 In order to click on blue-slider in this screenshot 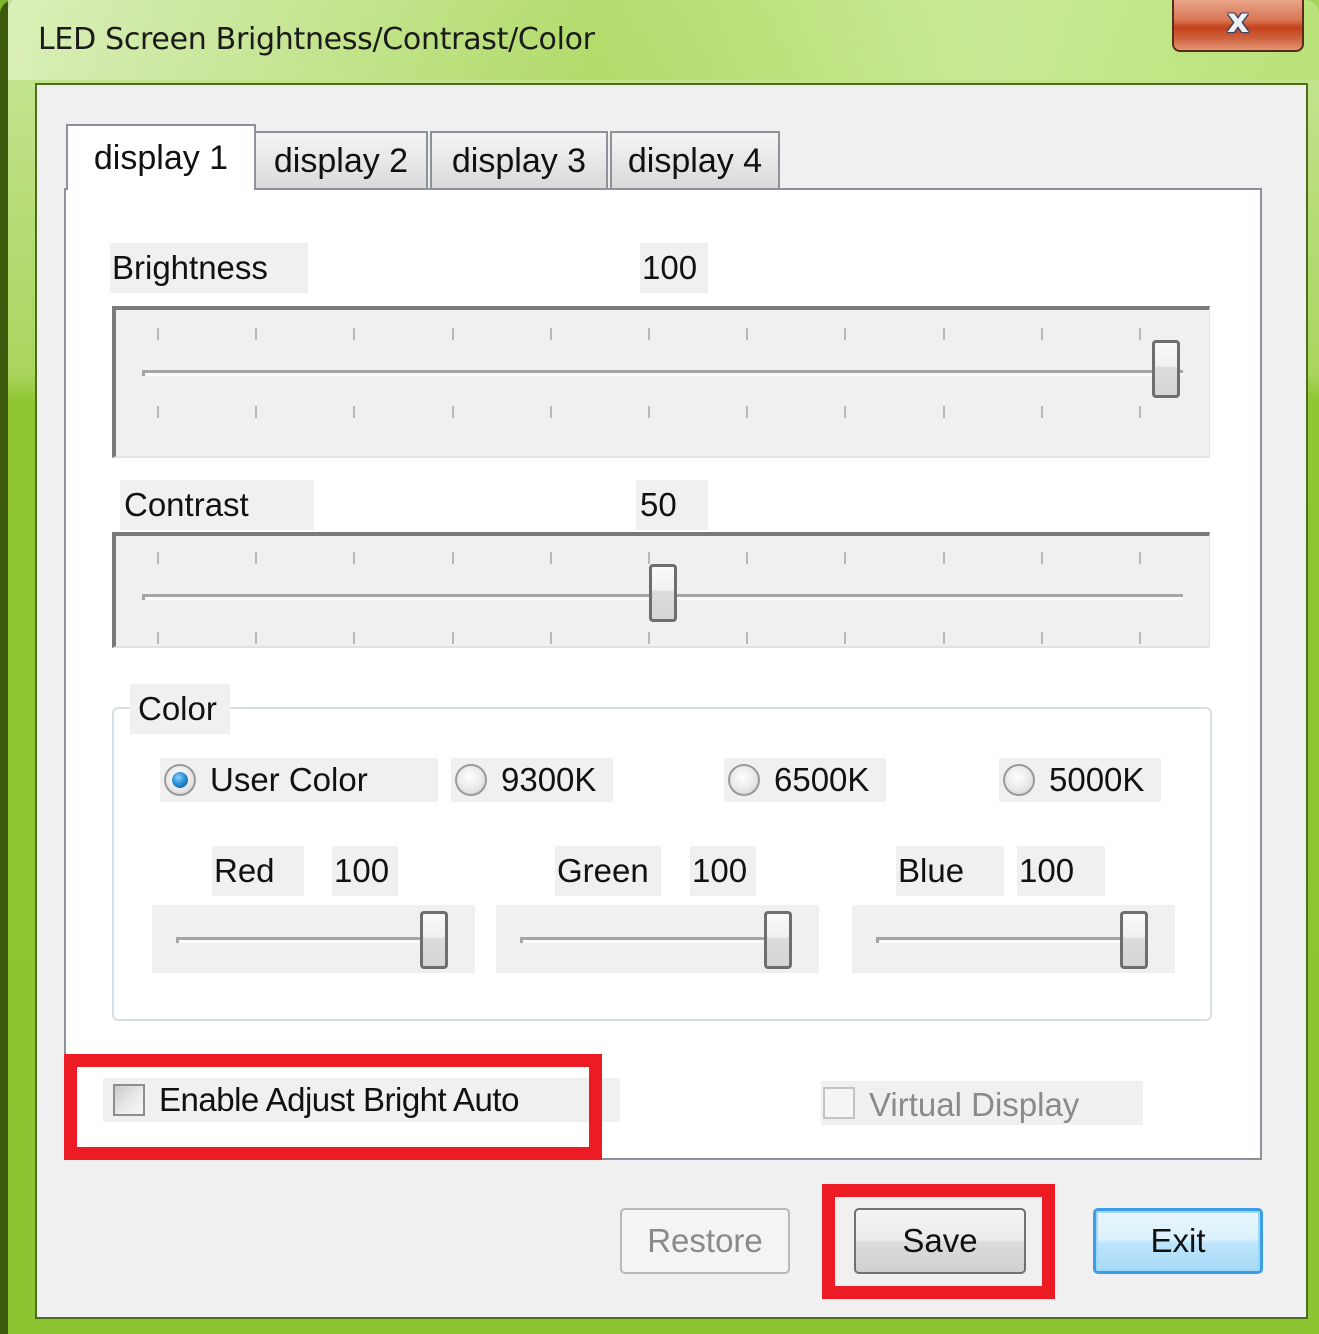, I will do `click(1013, 939)`.